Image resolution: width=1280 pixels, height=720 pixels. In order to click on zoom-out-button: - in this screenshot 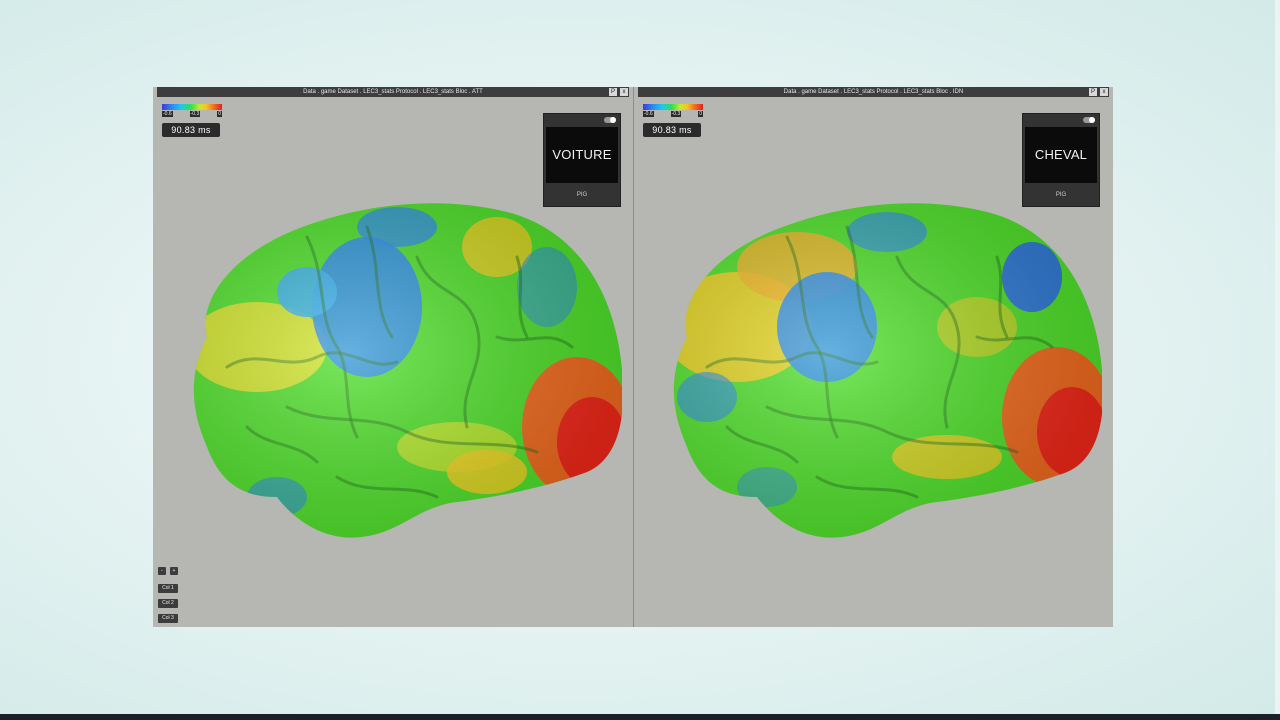, I will do `click(162, 571)`.